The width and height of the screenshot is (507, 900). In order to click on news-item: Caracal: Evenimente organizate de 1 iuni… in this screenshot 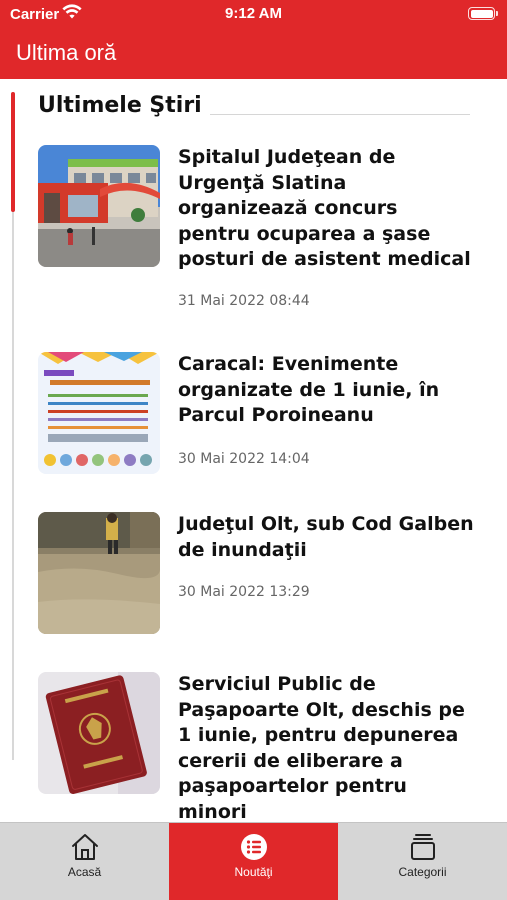, I will do `click(258, 414)`.